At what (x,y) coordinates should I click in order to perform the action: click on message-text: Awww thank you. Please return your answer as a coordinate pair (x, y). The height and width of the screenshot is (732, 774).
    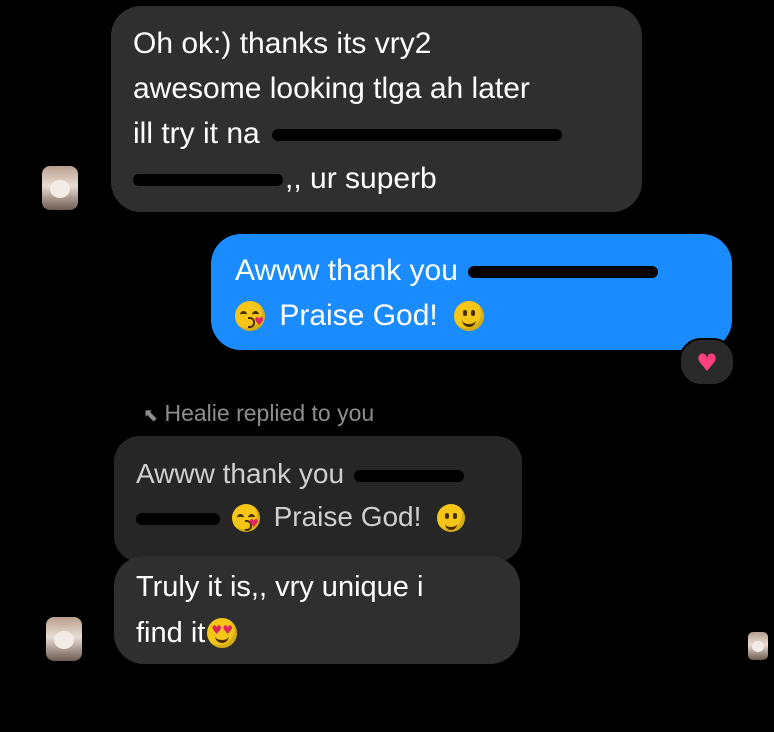
    Looking at the image, I should click on (346, 270).